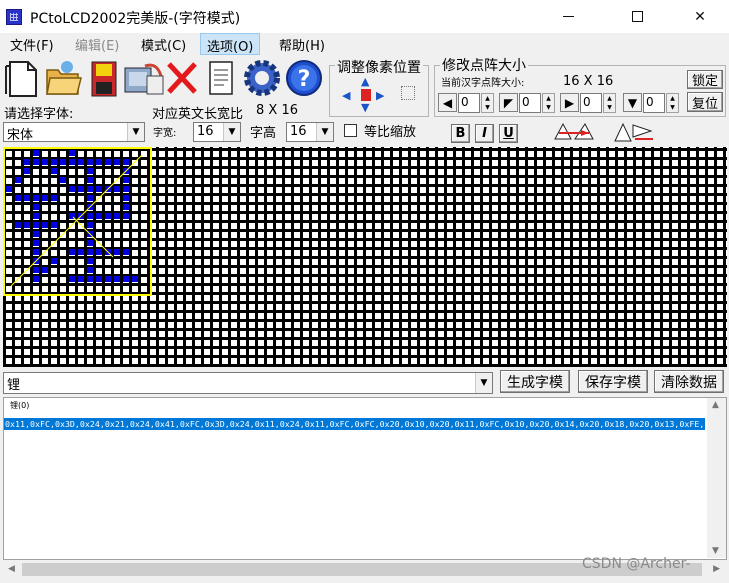 The height and width of the screenshot is (583, 729). Describe the element at coordinates (303, 78) in the screenshot. I see `help-icon: ?` at that location.